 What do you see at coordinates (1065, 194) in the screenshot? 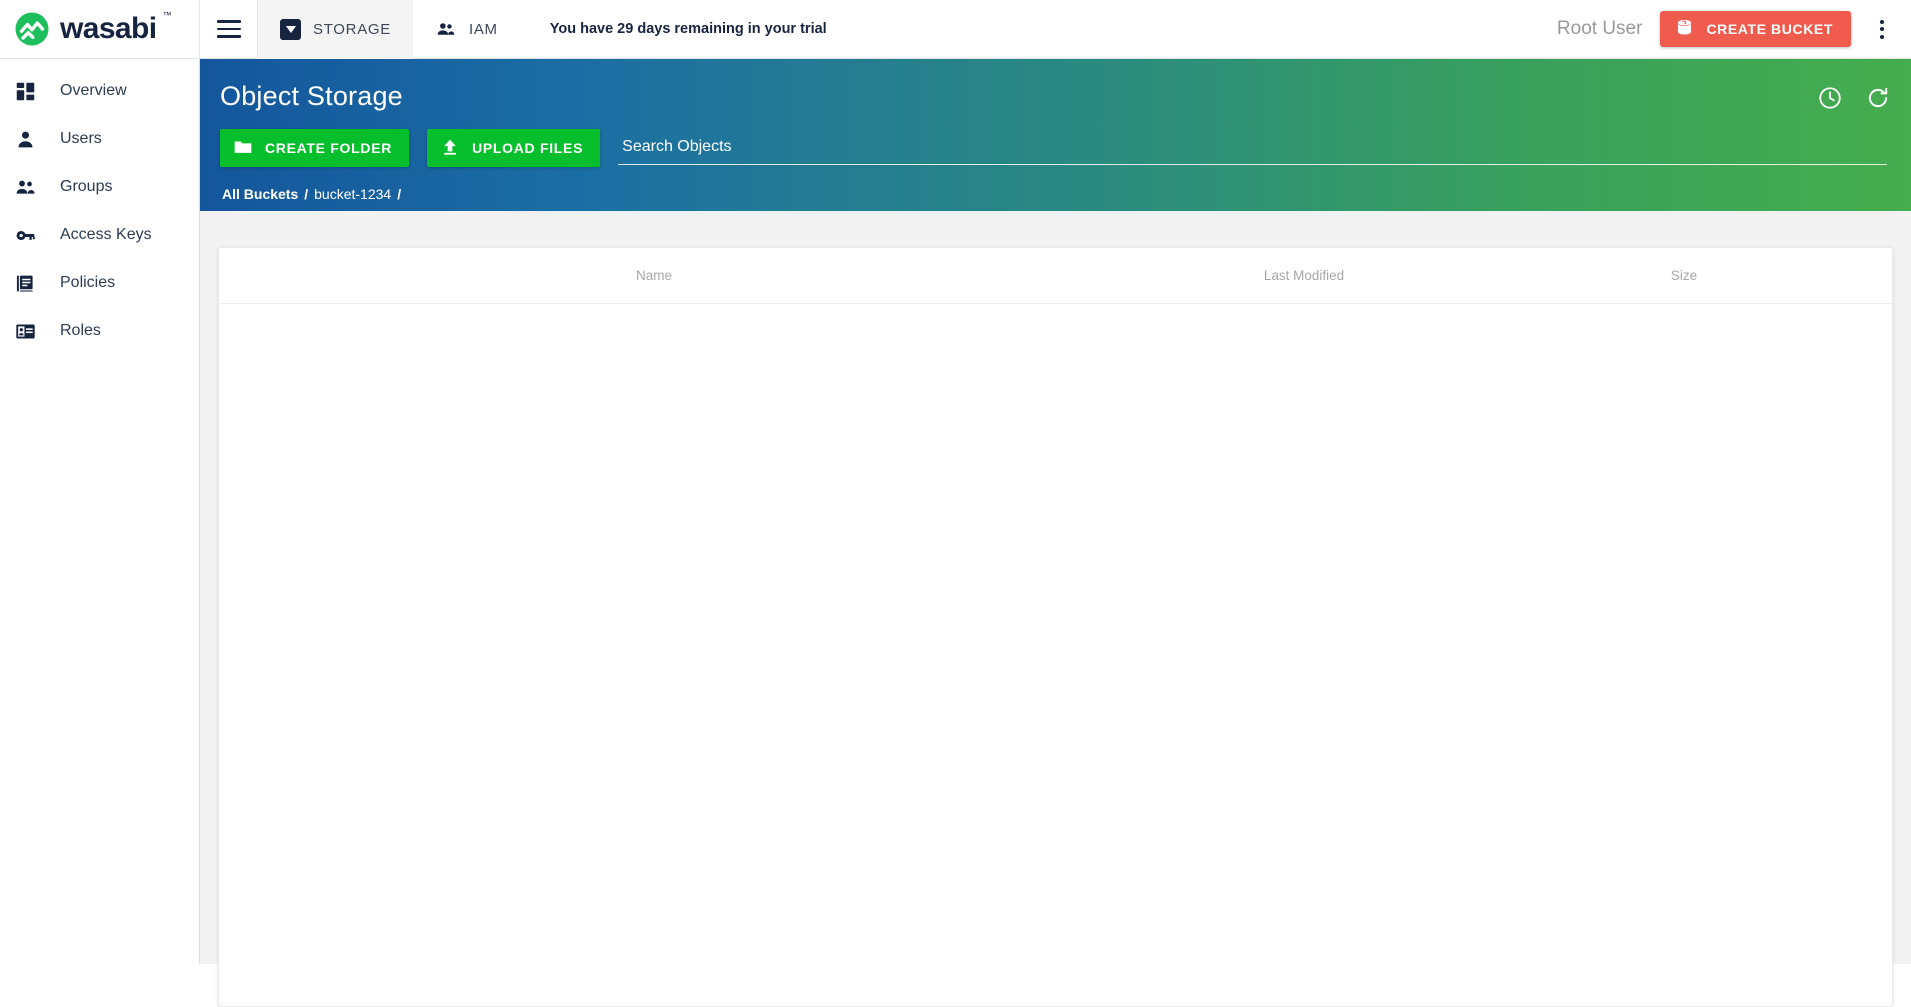
I see `breadcrumb: All Buckets / bucket-1234 /` at bounding box center [1065, 194].